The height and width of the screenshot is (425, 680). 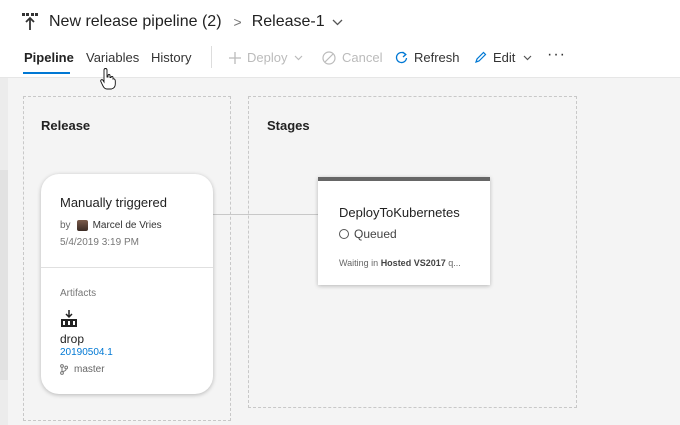 I want to click on refresh-icon, so click(x=401, y=57).